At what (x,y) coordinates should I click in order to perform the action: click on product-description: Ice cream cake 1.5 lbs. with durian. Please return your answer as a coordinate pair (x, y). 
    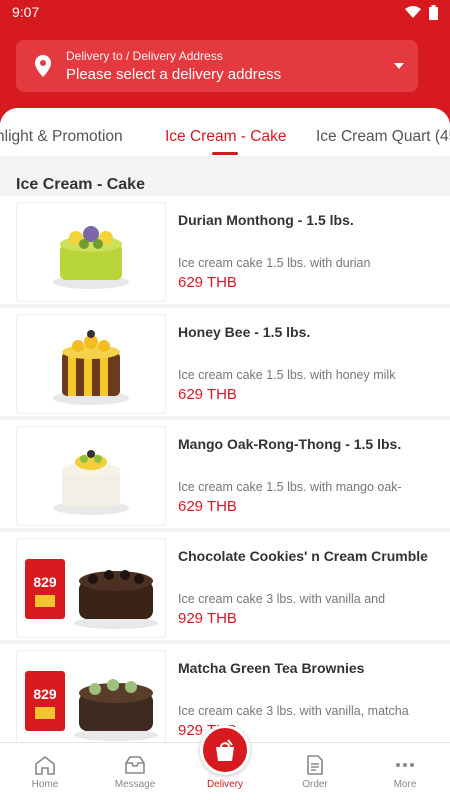
    Looking at the image, I should click on (274, 263).